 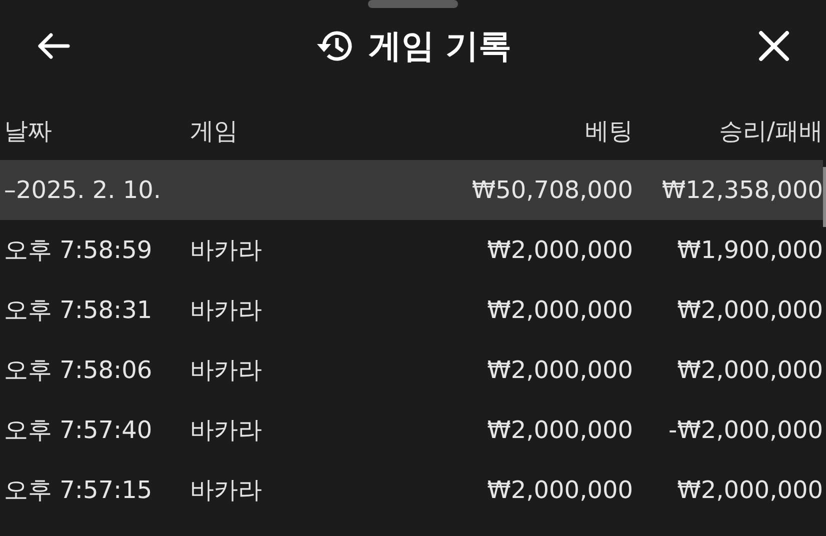 I want to click on group-result-total: ₩12,358,000, so click(x=742, y=190).